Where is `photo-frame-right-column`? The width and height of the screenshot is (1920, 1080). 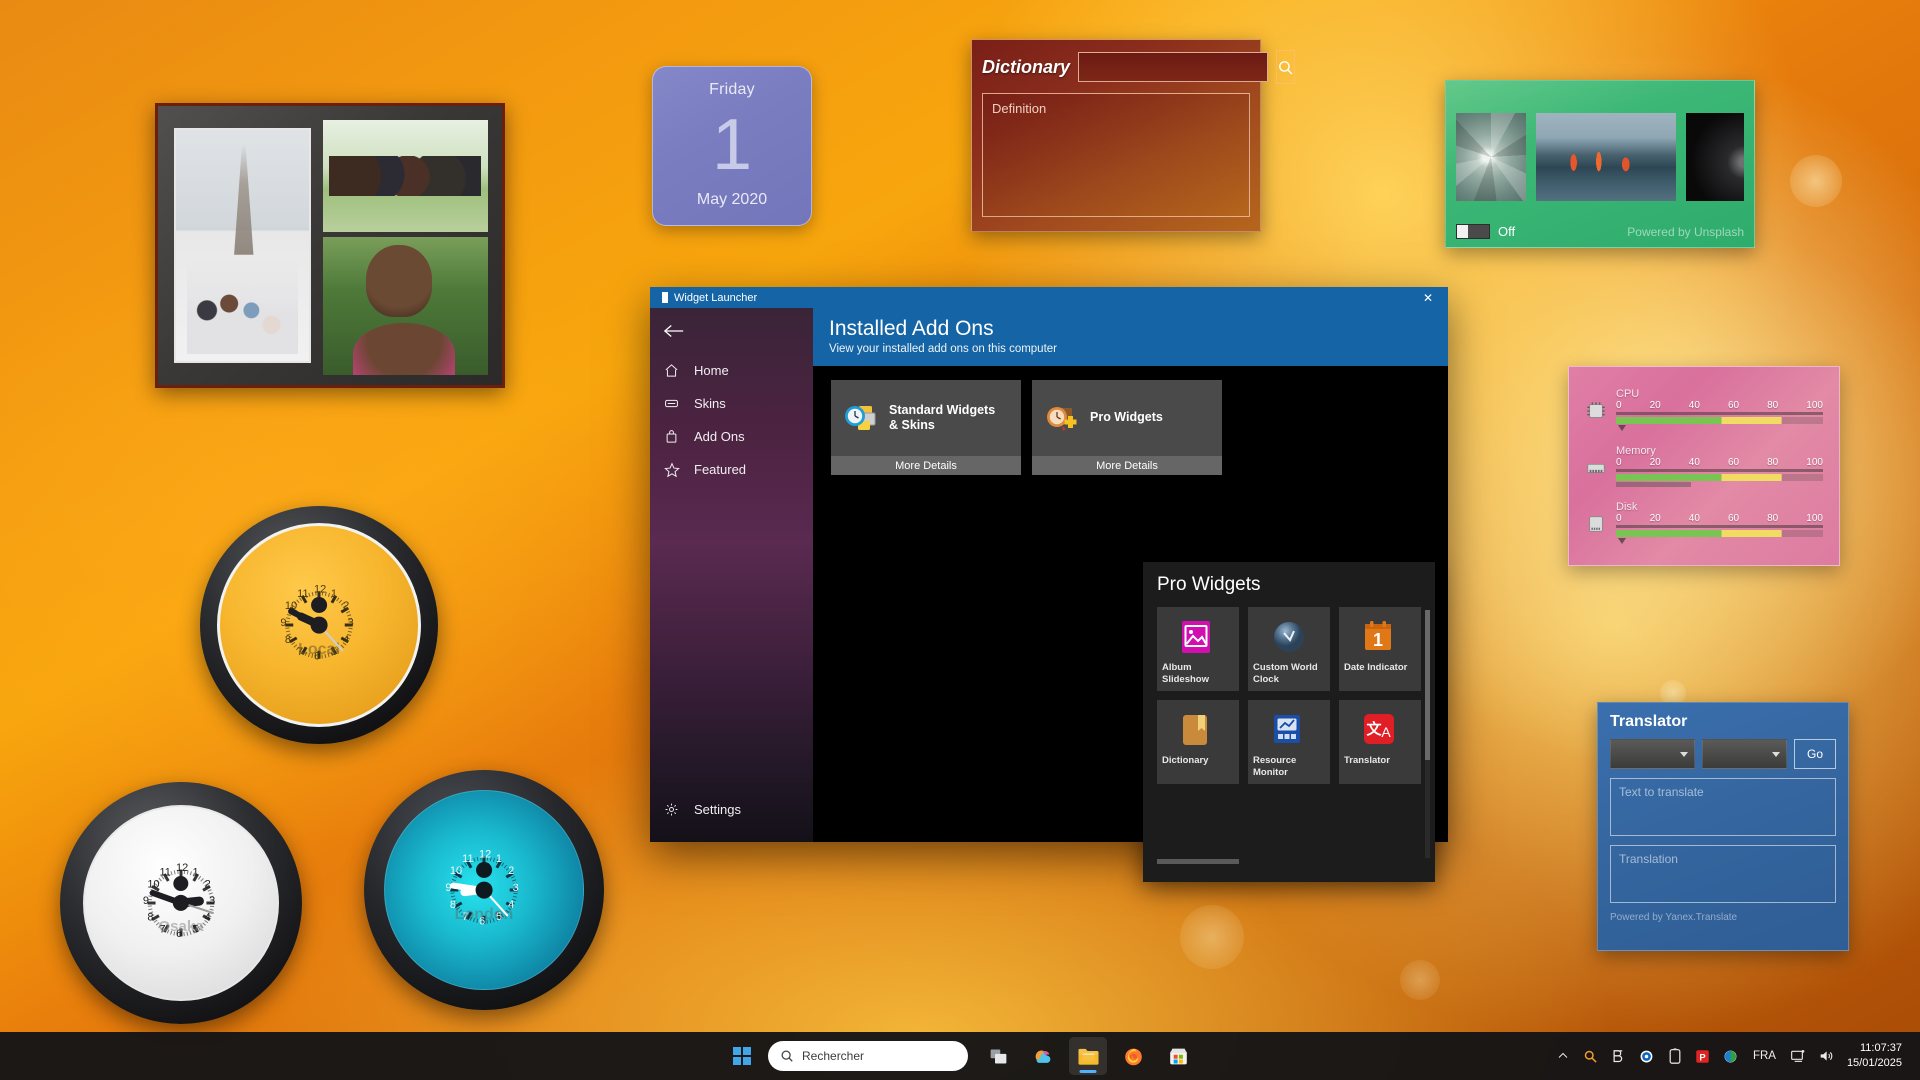
photo-frame-right-column is located at coordinates (408, 245).